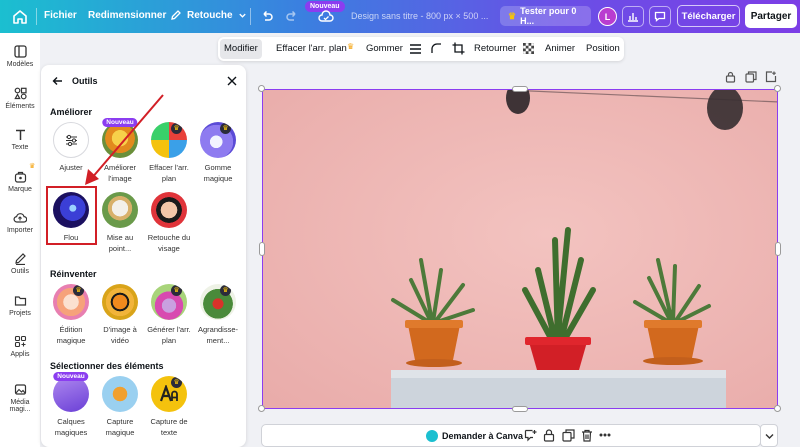 This screenshot has width=800, height=447. Describe the element at coordinates (458, 48) in the screenshot. I see `crop-icon` at that location.